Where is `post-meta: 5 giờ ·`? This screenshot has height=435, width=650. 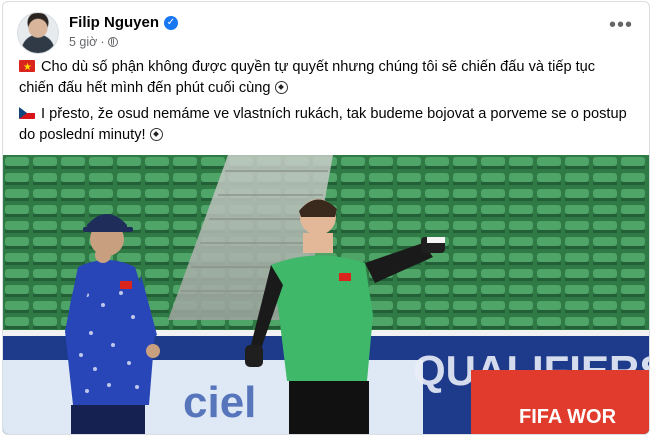 post-meta: 5 giờ · is located at coordinates (93, 42).